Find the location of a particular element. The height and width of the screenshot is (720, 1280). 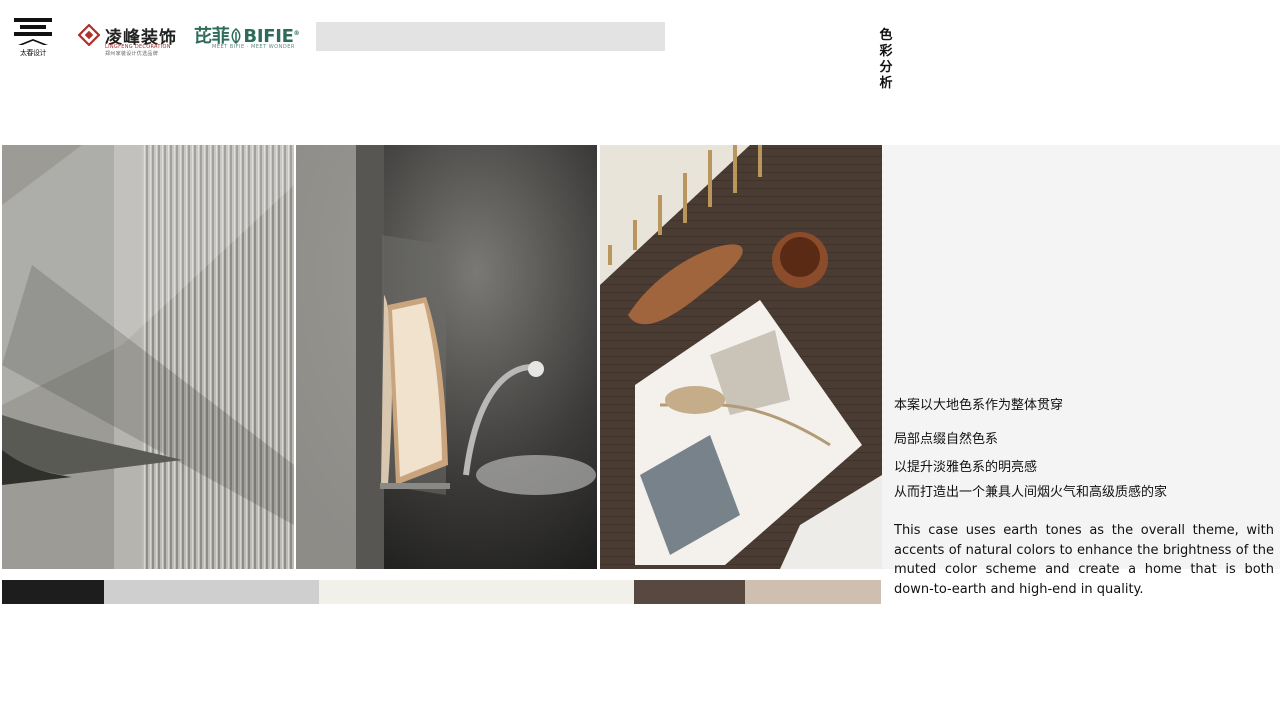

mood-photo-book-shelf is located at coordinates (446, 357).